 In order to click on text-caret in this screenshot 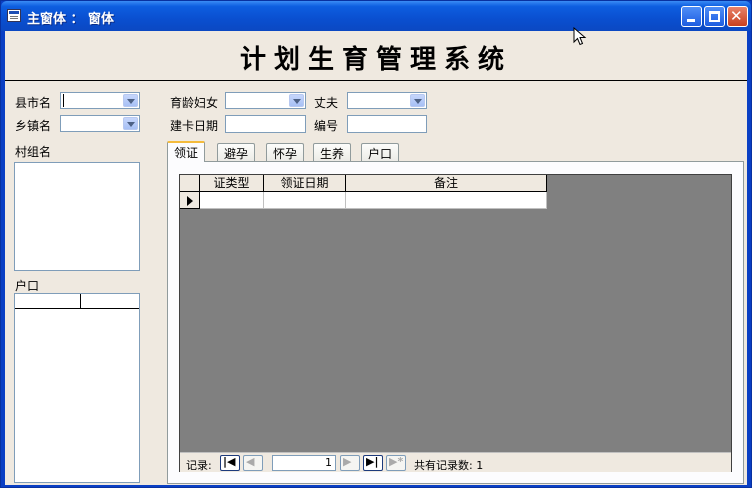, I will do `click(63, 100)`.